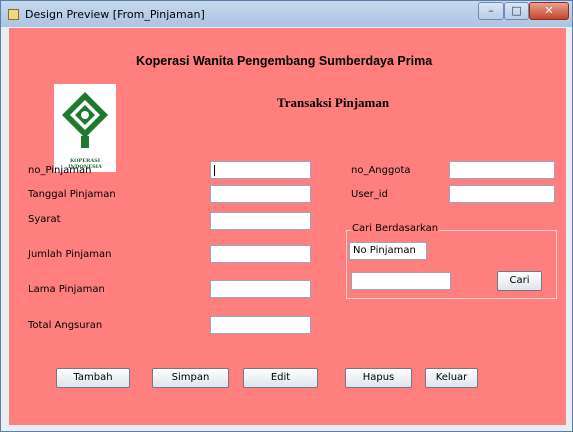  What do you see at coordinates (388, 251) in the screenshot?
I see `search-by-select: No Pinjaman` at bounding box center [388, 251].